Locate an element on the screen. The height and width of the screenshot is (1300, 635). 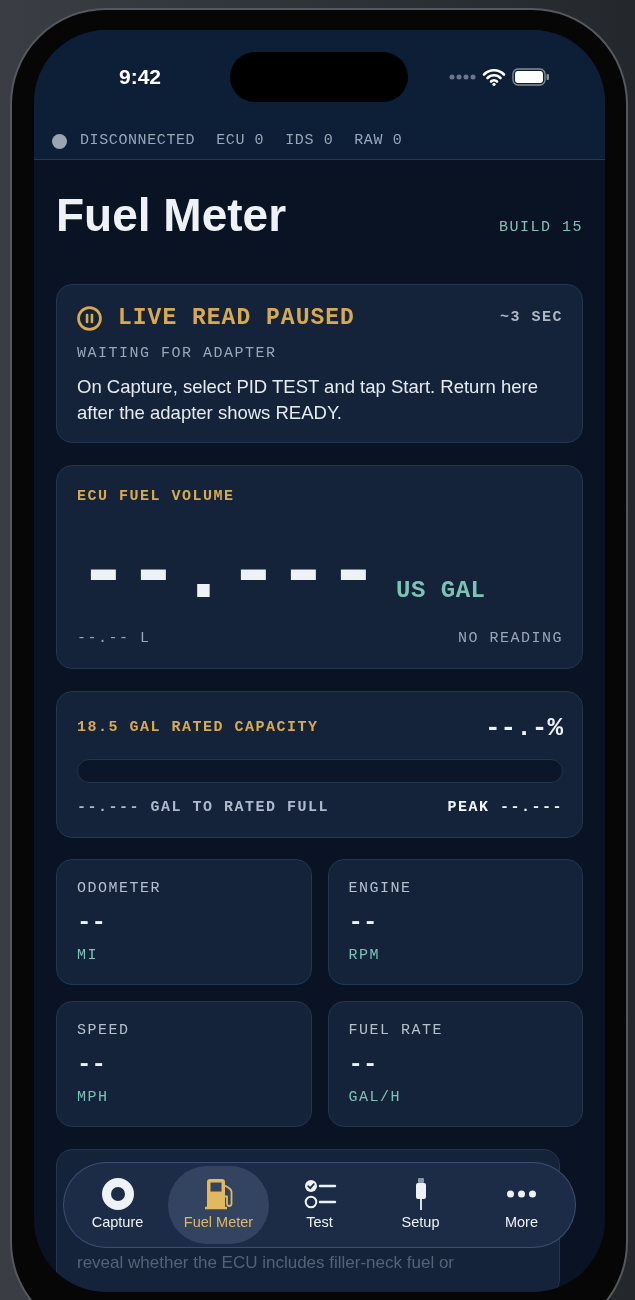
fuel-reading: --.--- is located at coordinates (227, 574).